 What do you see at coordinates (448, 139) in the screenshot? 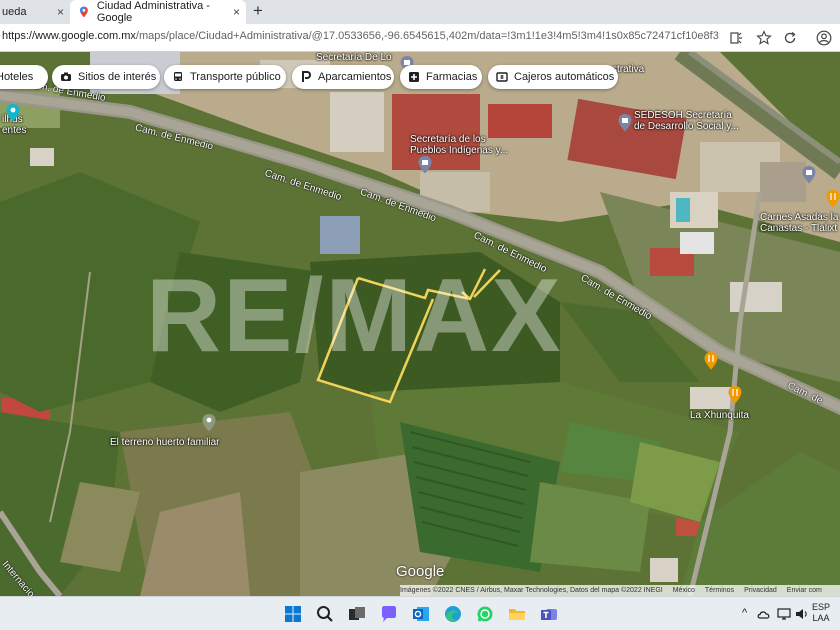
I see `place-label-line: Secretaría de los` at bounding box center [448, 139].